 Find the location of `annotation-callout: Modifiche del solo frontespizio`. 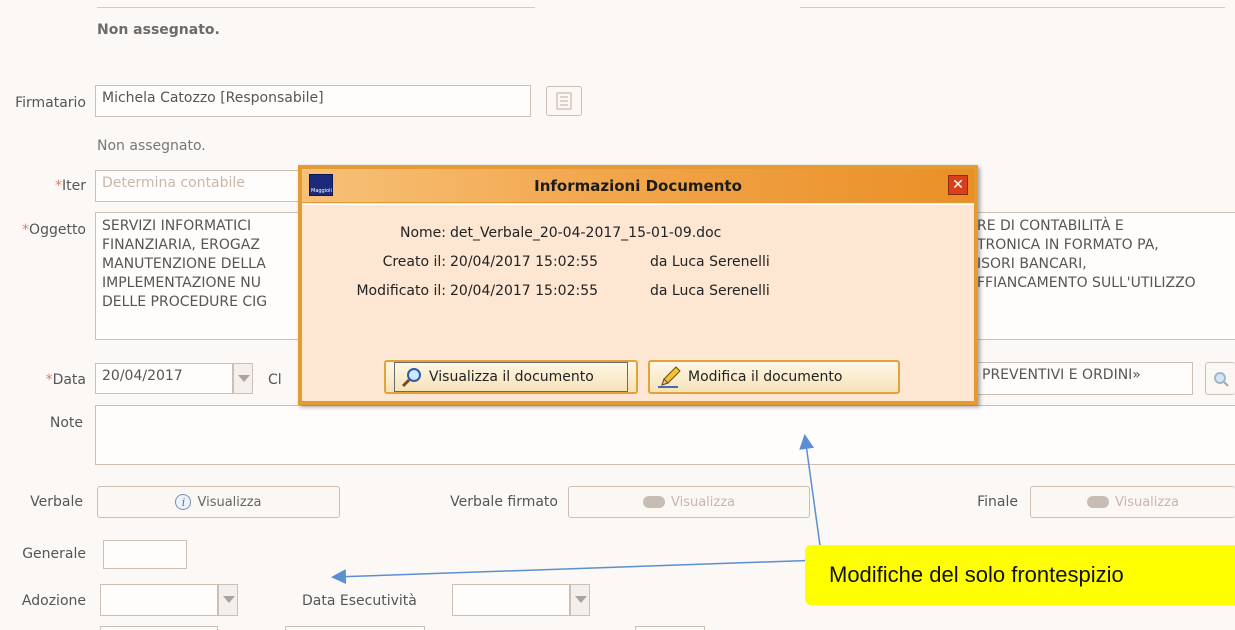

annotation-callout: Modifiche del solo frontespizio is located at coordinates (1020, 575).